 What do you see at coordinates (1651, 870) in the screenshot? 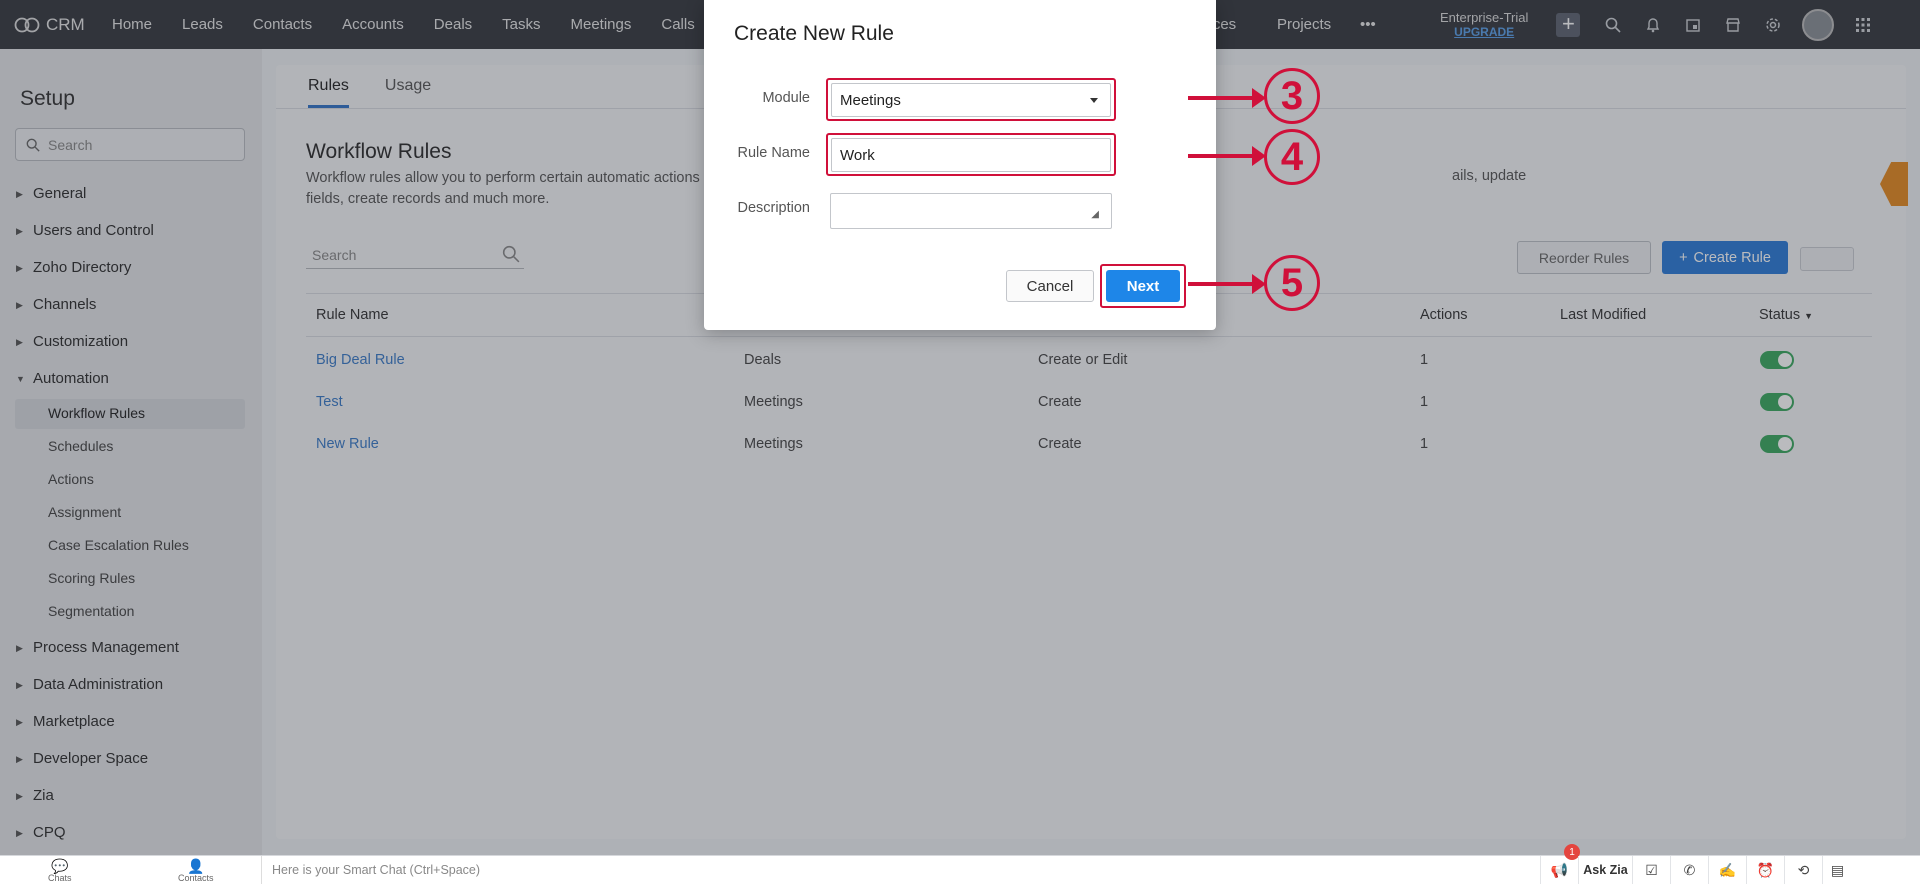
I see `check-note-icon: ☑` at bounding box center [1651, 870].